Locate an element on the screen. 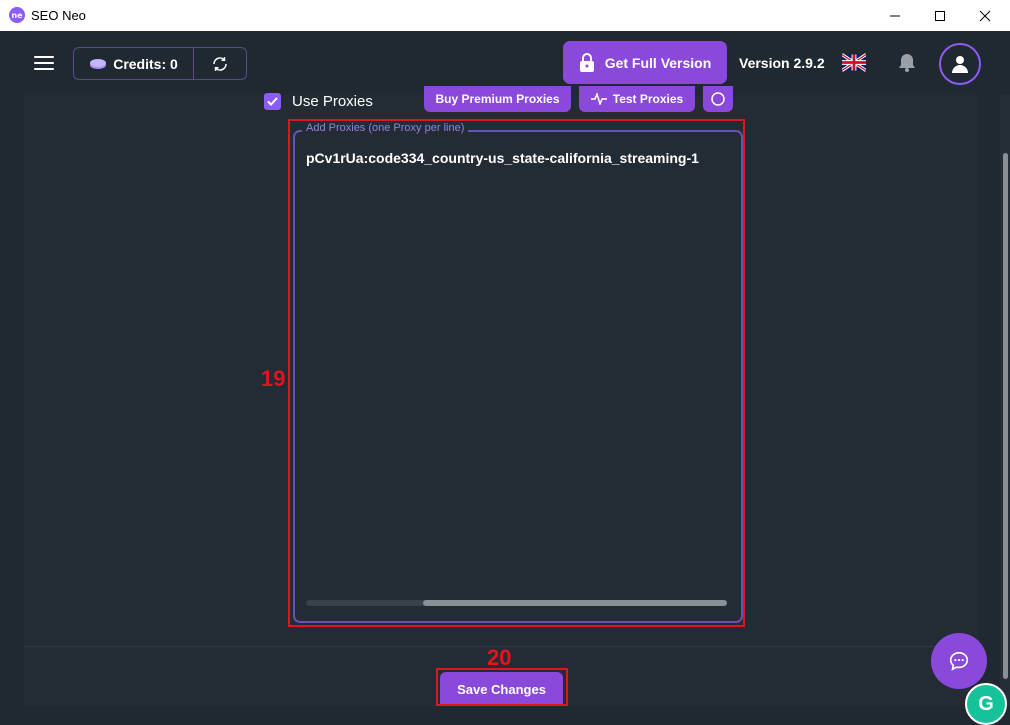 The image size is (1010, 725). user-avatar-button is located at coordinates (960, 64).